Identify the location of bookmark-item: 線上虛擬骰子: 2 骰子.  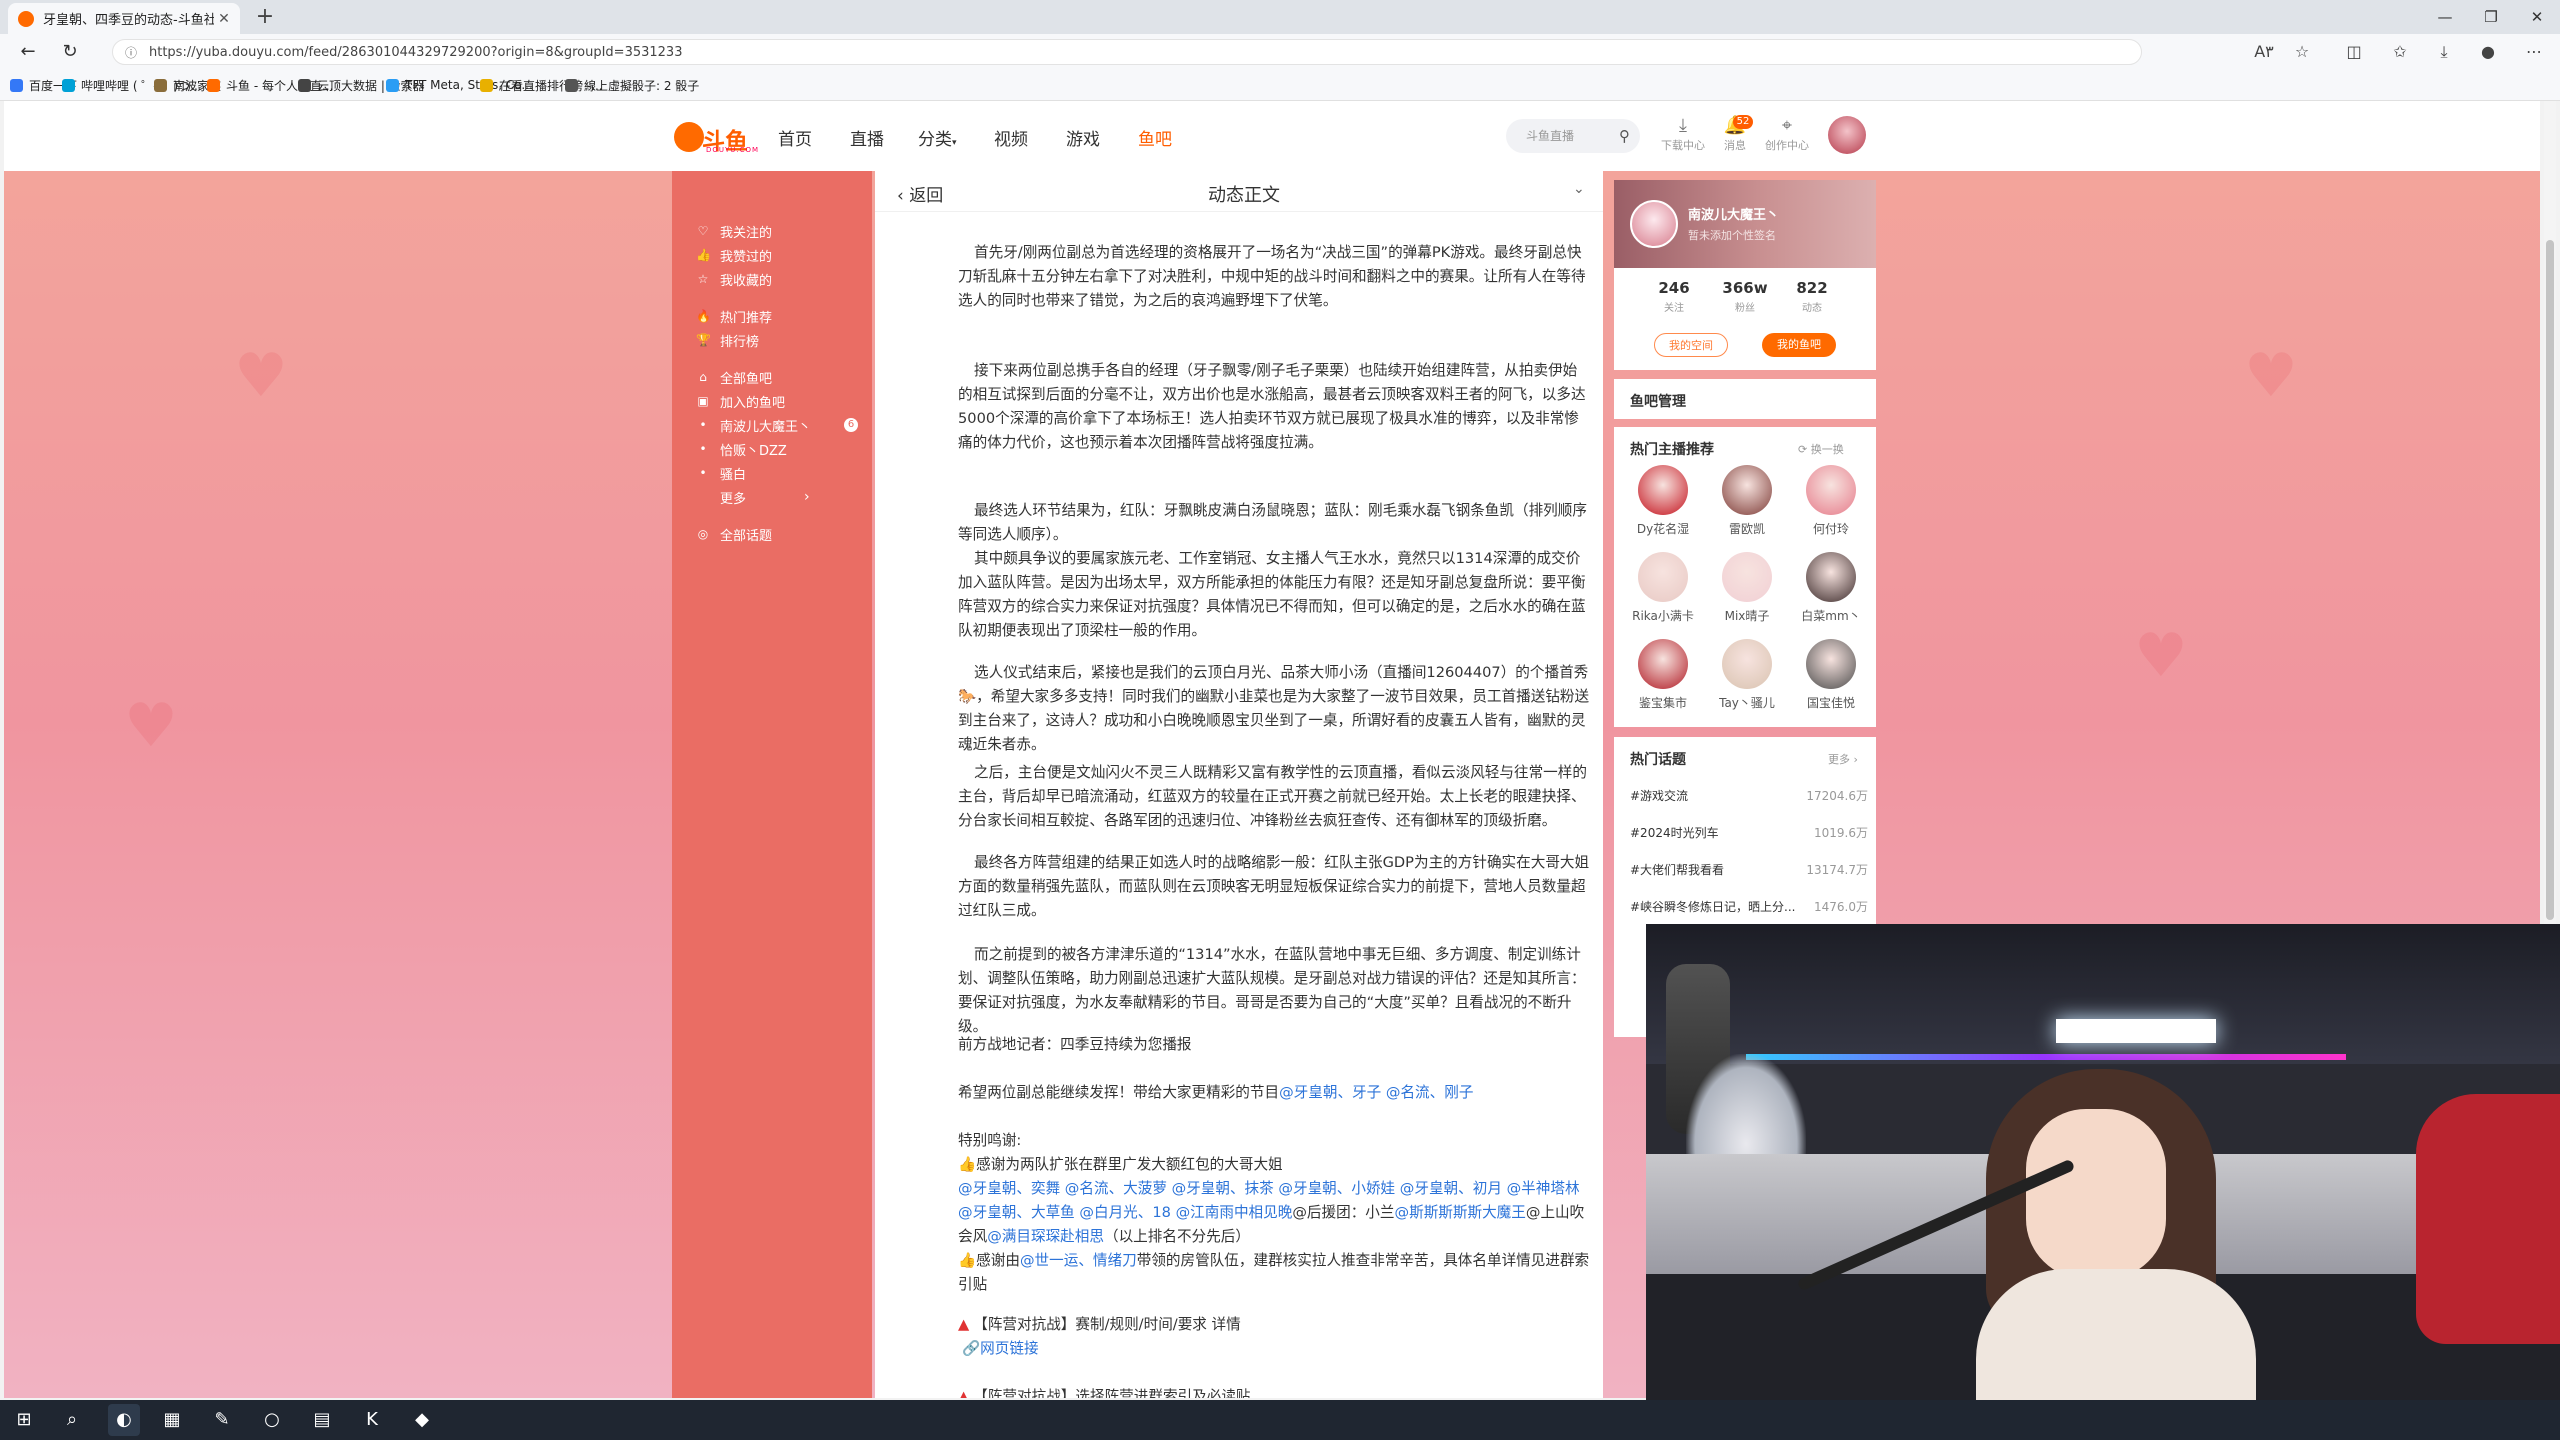
(632, 85).